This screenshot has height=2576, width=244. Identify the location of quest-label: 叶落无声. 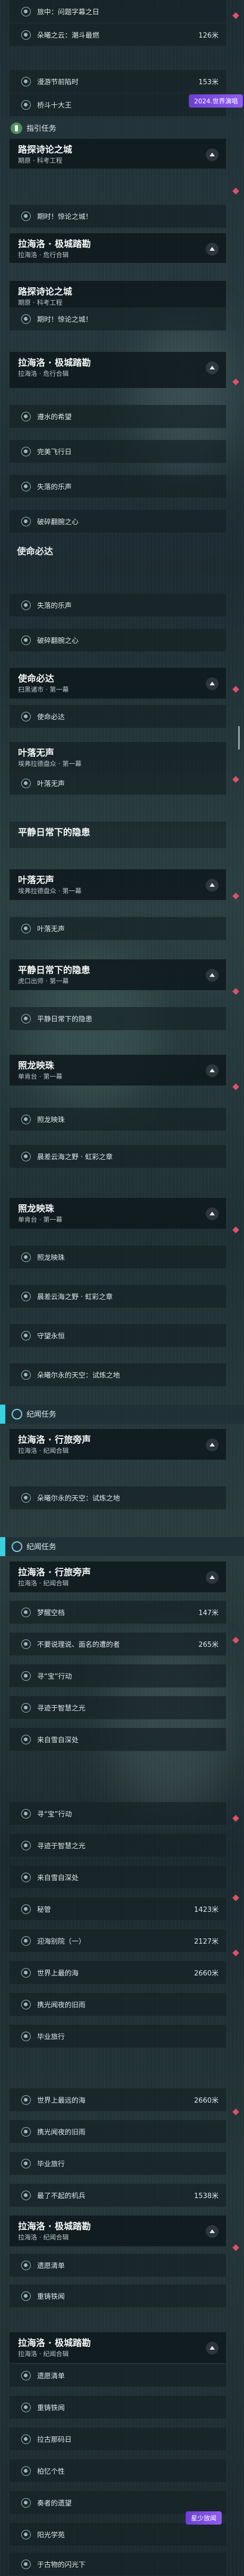
(51, 784).